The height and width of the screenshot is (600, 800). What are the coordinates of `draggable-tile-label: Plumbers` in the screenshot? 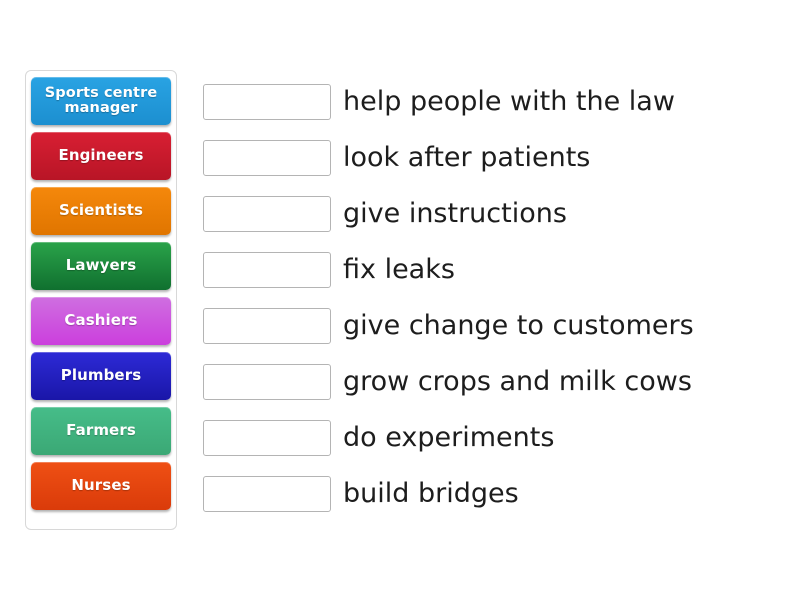 It's located at (101, 375).